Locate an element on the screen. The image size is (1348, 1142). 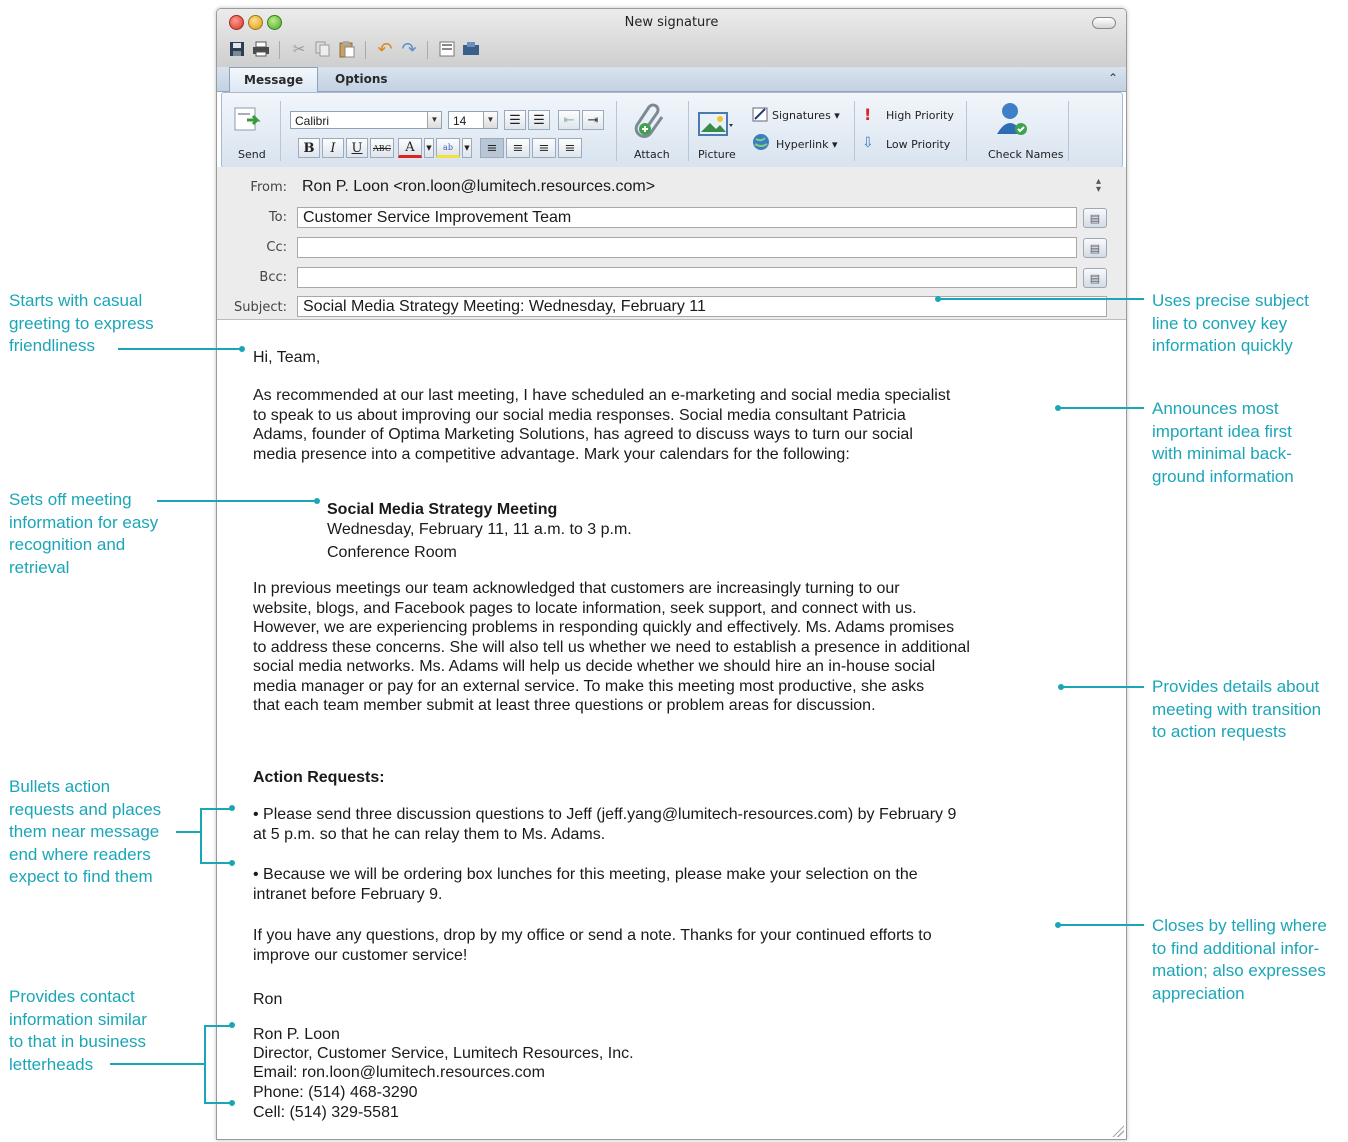
to-field: Customer Service Improvement Team is located at coordinates (687, 217).